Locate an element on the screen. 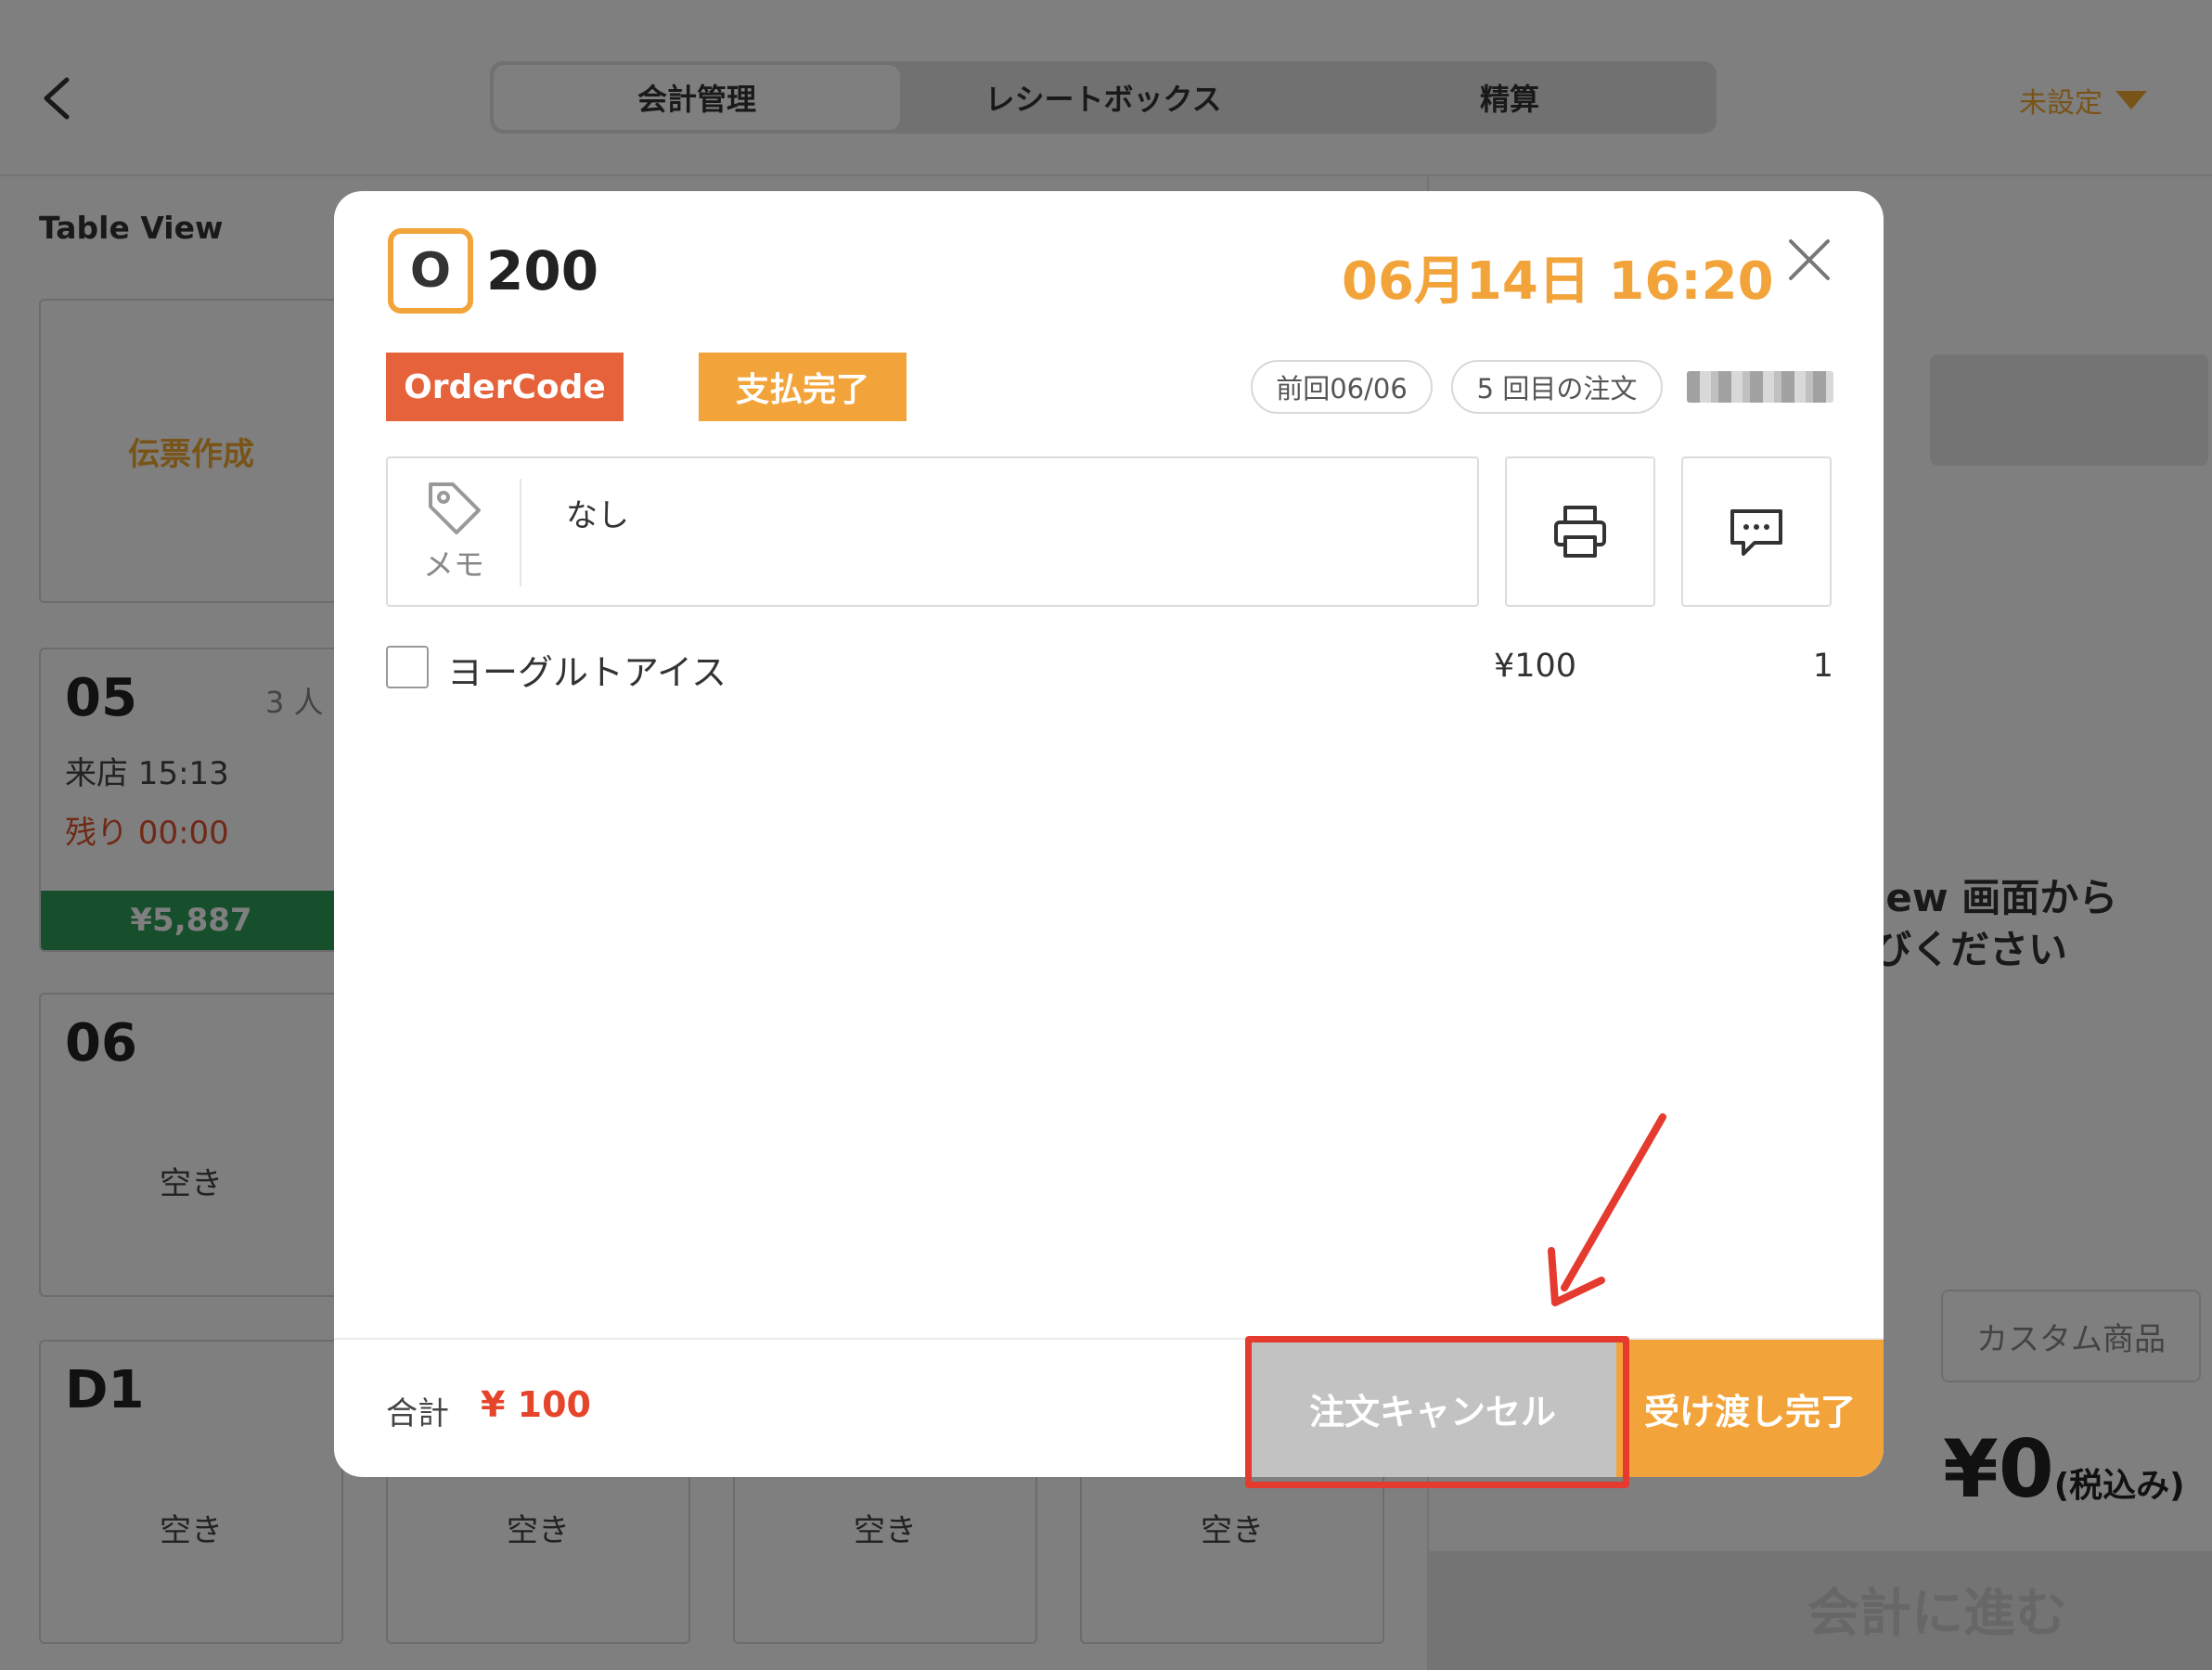 The height and width of the screenshot is (1670, 2212). item-checkbox is located at coordinates (407, 667).